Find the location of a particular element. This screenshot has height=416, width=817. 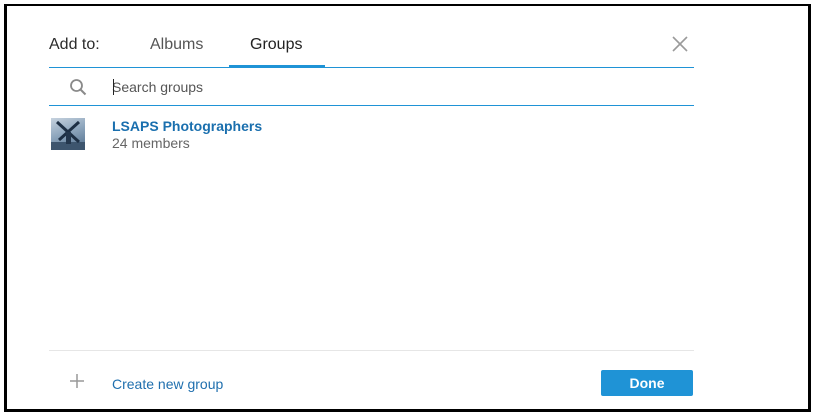

plus-icon is located at coordinates (77, 381).